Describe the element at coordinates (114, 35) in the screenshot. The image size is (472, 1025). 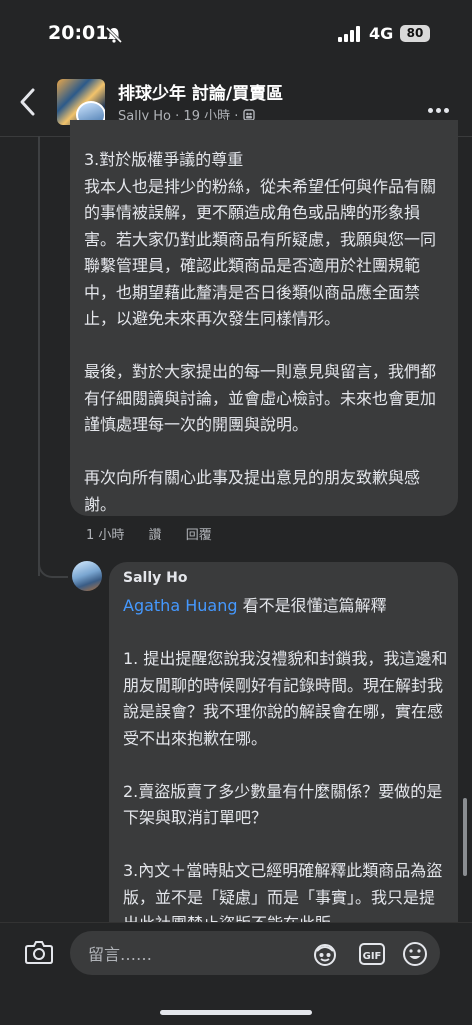
I see `mute-bell-icon` at that location.